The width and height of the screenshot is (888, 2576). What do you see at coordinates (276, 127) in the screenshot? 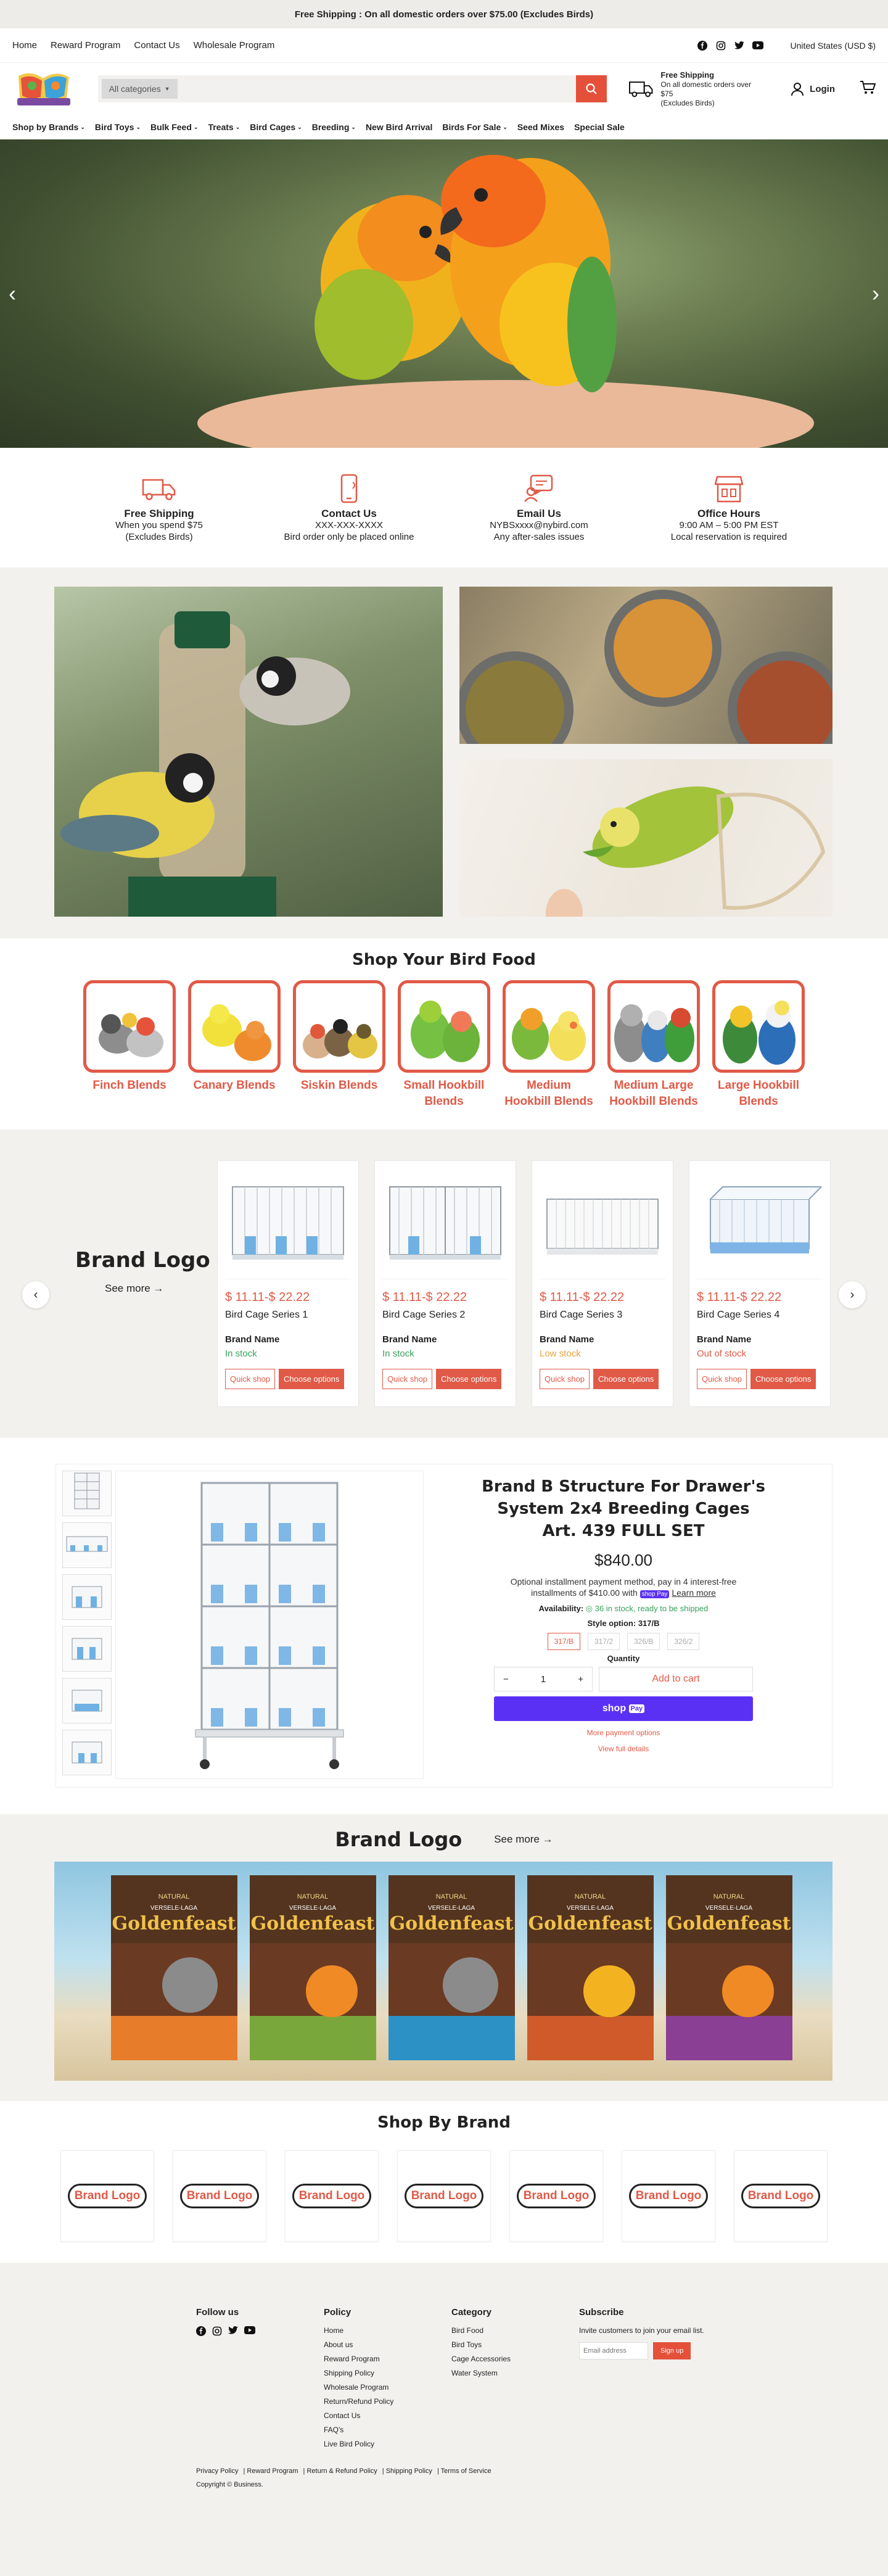
I see `catnav-bird-cages: Bird Cages ⌄` at bounding box center [276, 127].